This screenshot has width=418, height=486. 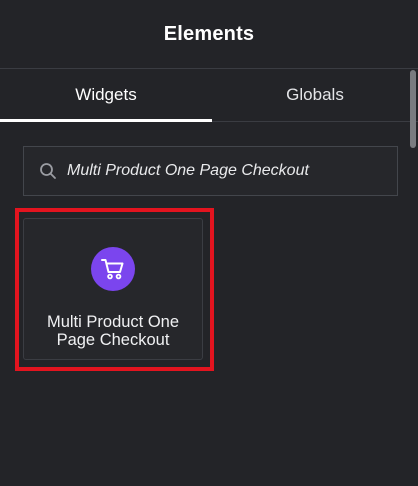 I want to click on widget-label: Multi Product One Page Checkout, so click(x=113, y=331).